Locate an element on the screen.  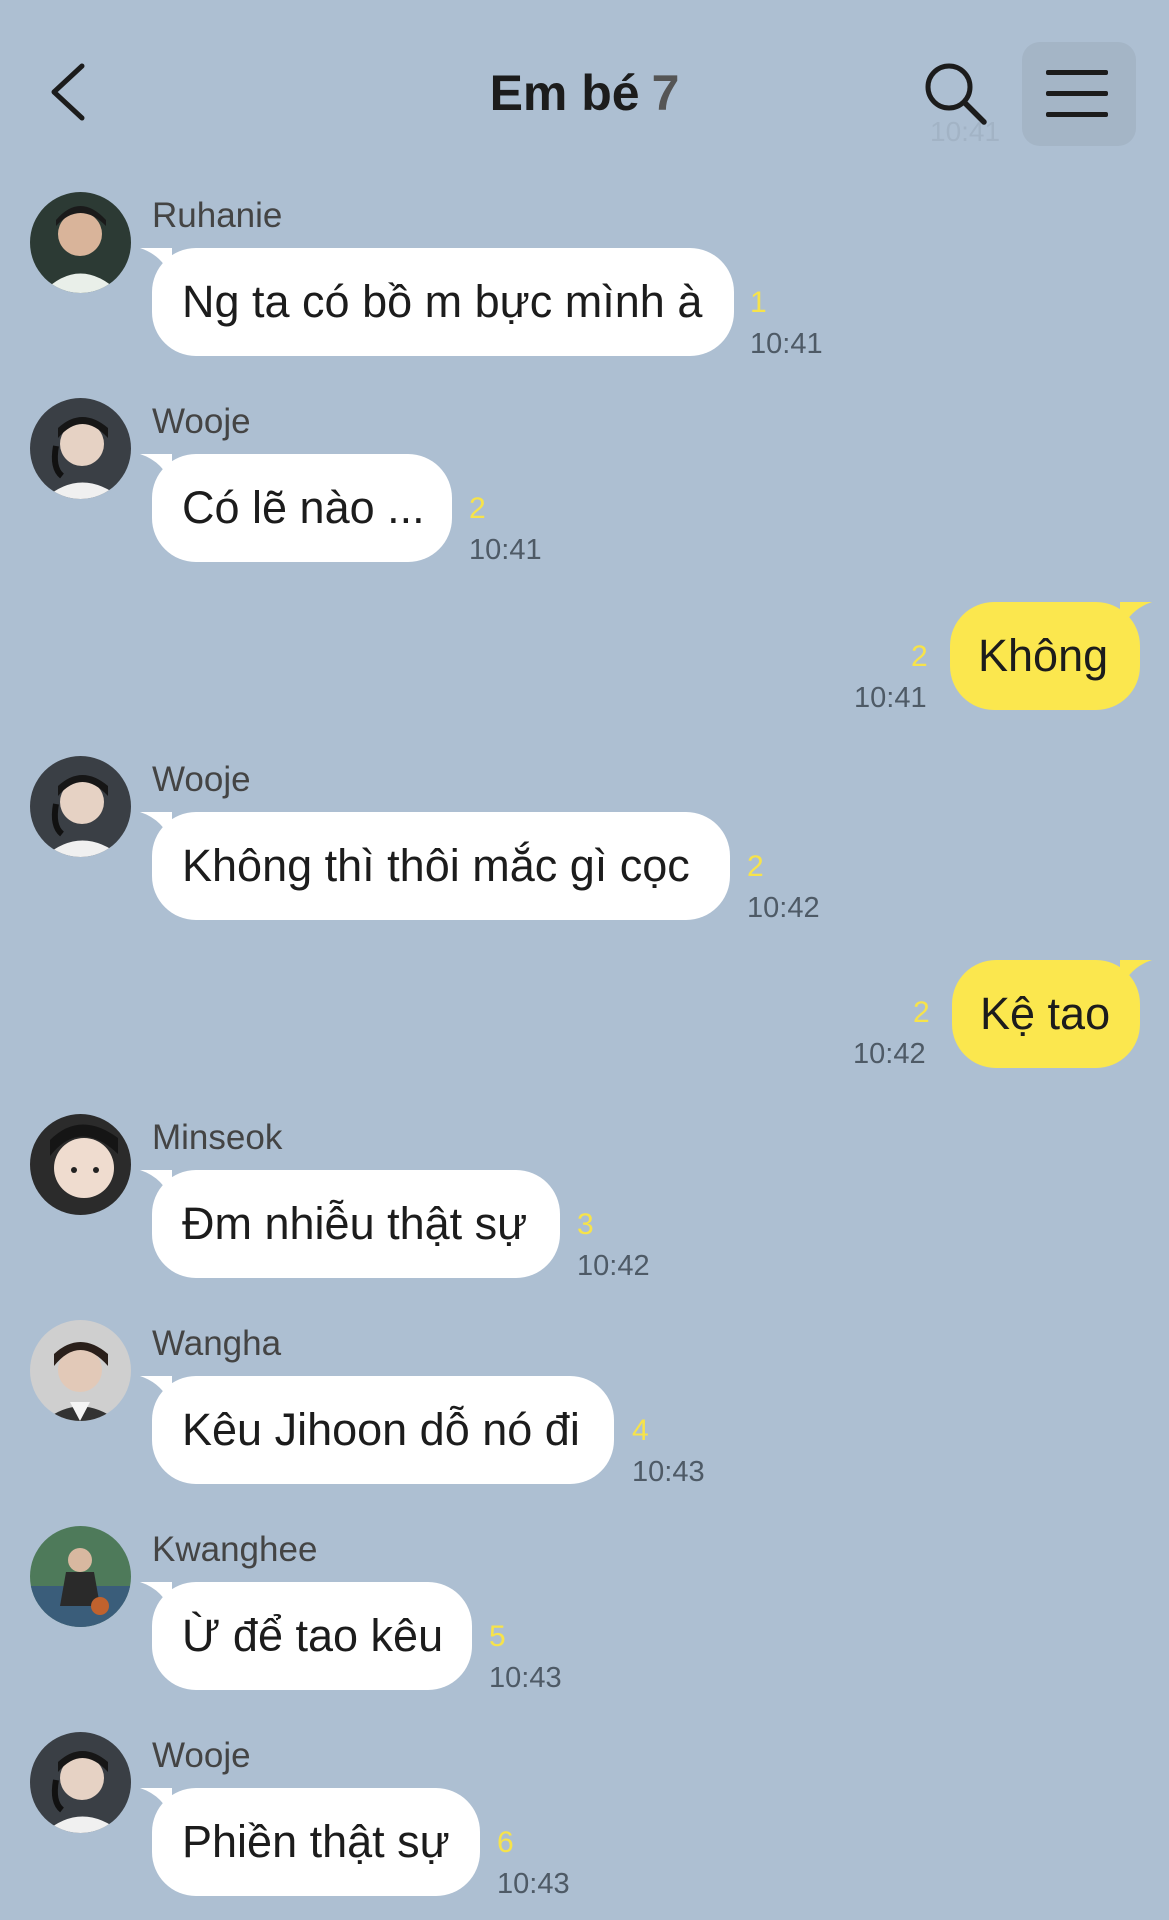
menu-button is located at coordinates (1079, 94).